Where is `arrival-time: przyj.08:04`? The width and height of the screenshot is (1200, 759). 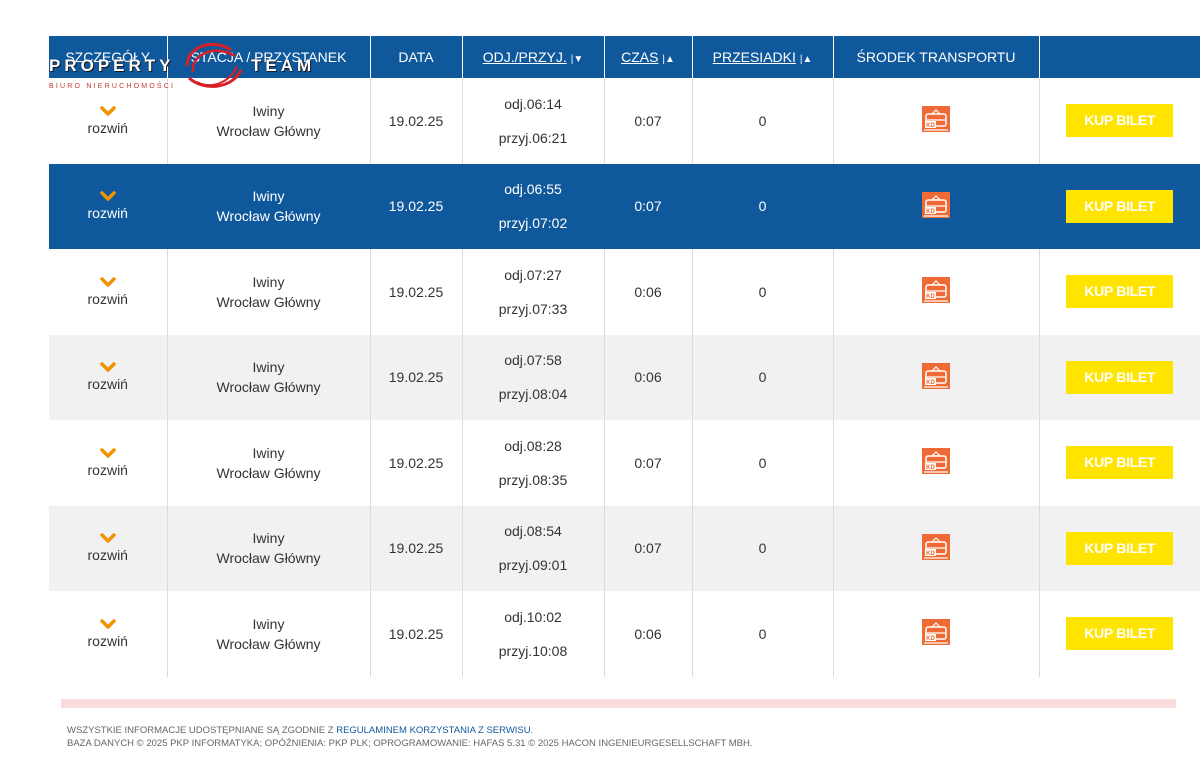
arrival-time: przyj.08:04 is located at coordinates (533, 394).